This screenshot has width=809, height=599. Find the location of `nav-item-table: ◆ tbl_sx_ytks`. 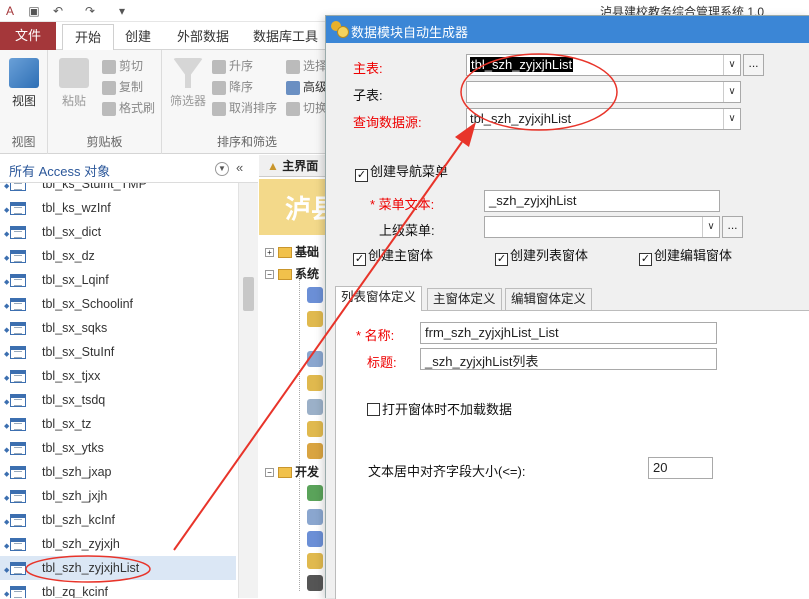

nav-item-table: ◆ tbl_sx_ytks is located at coordinates (118, 448).